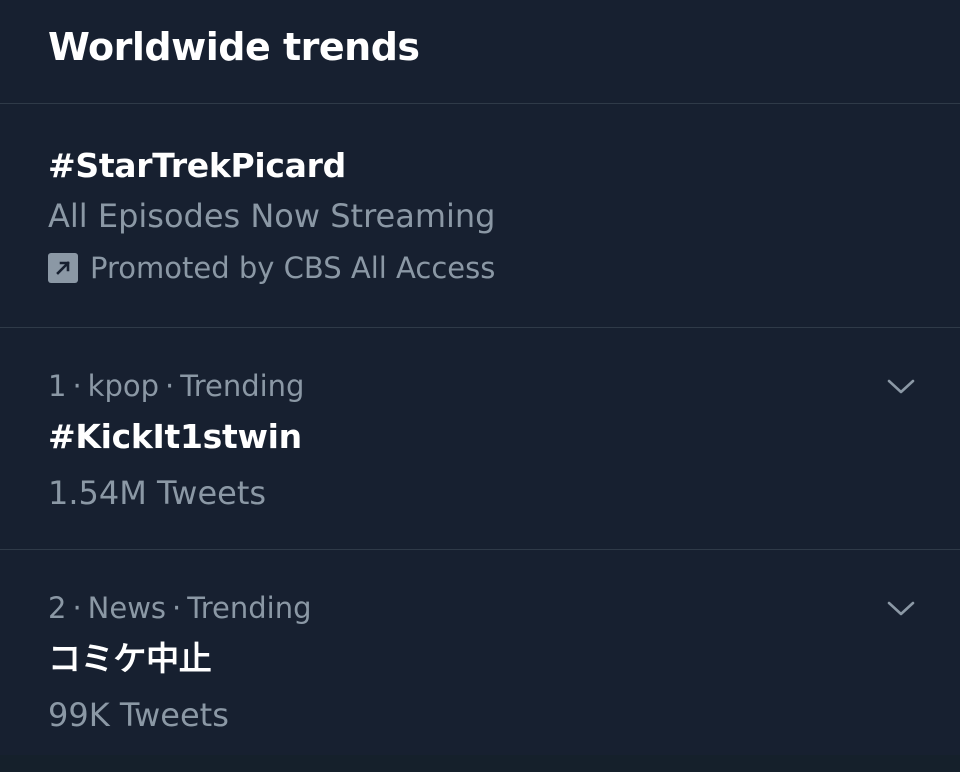  Describe the element at coordinates (123, 386) in the screenshot. I see `trend-category: kpop` at that location.